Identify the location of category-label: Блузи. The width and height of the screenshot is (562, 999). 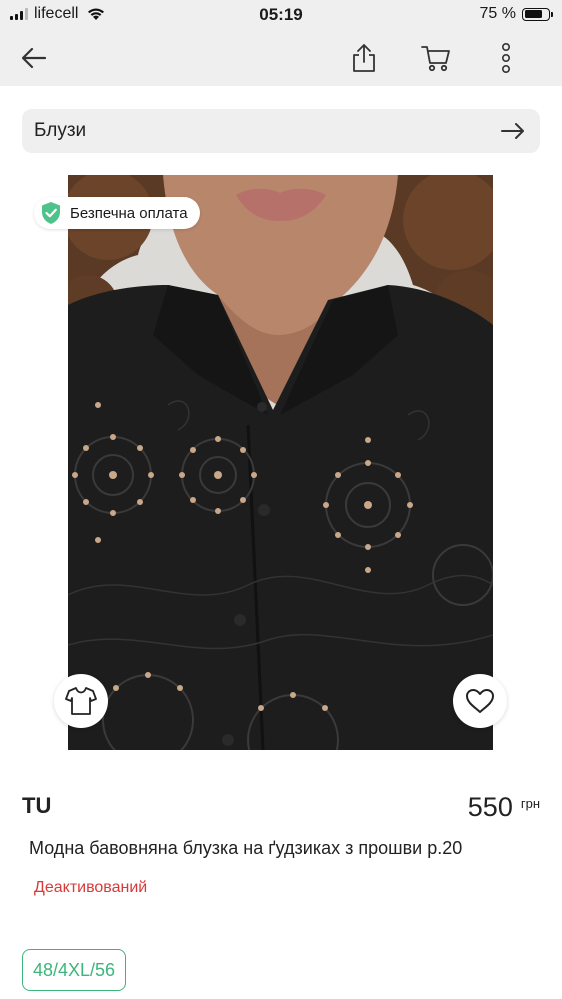
(60, 130).